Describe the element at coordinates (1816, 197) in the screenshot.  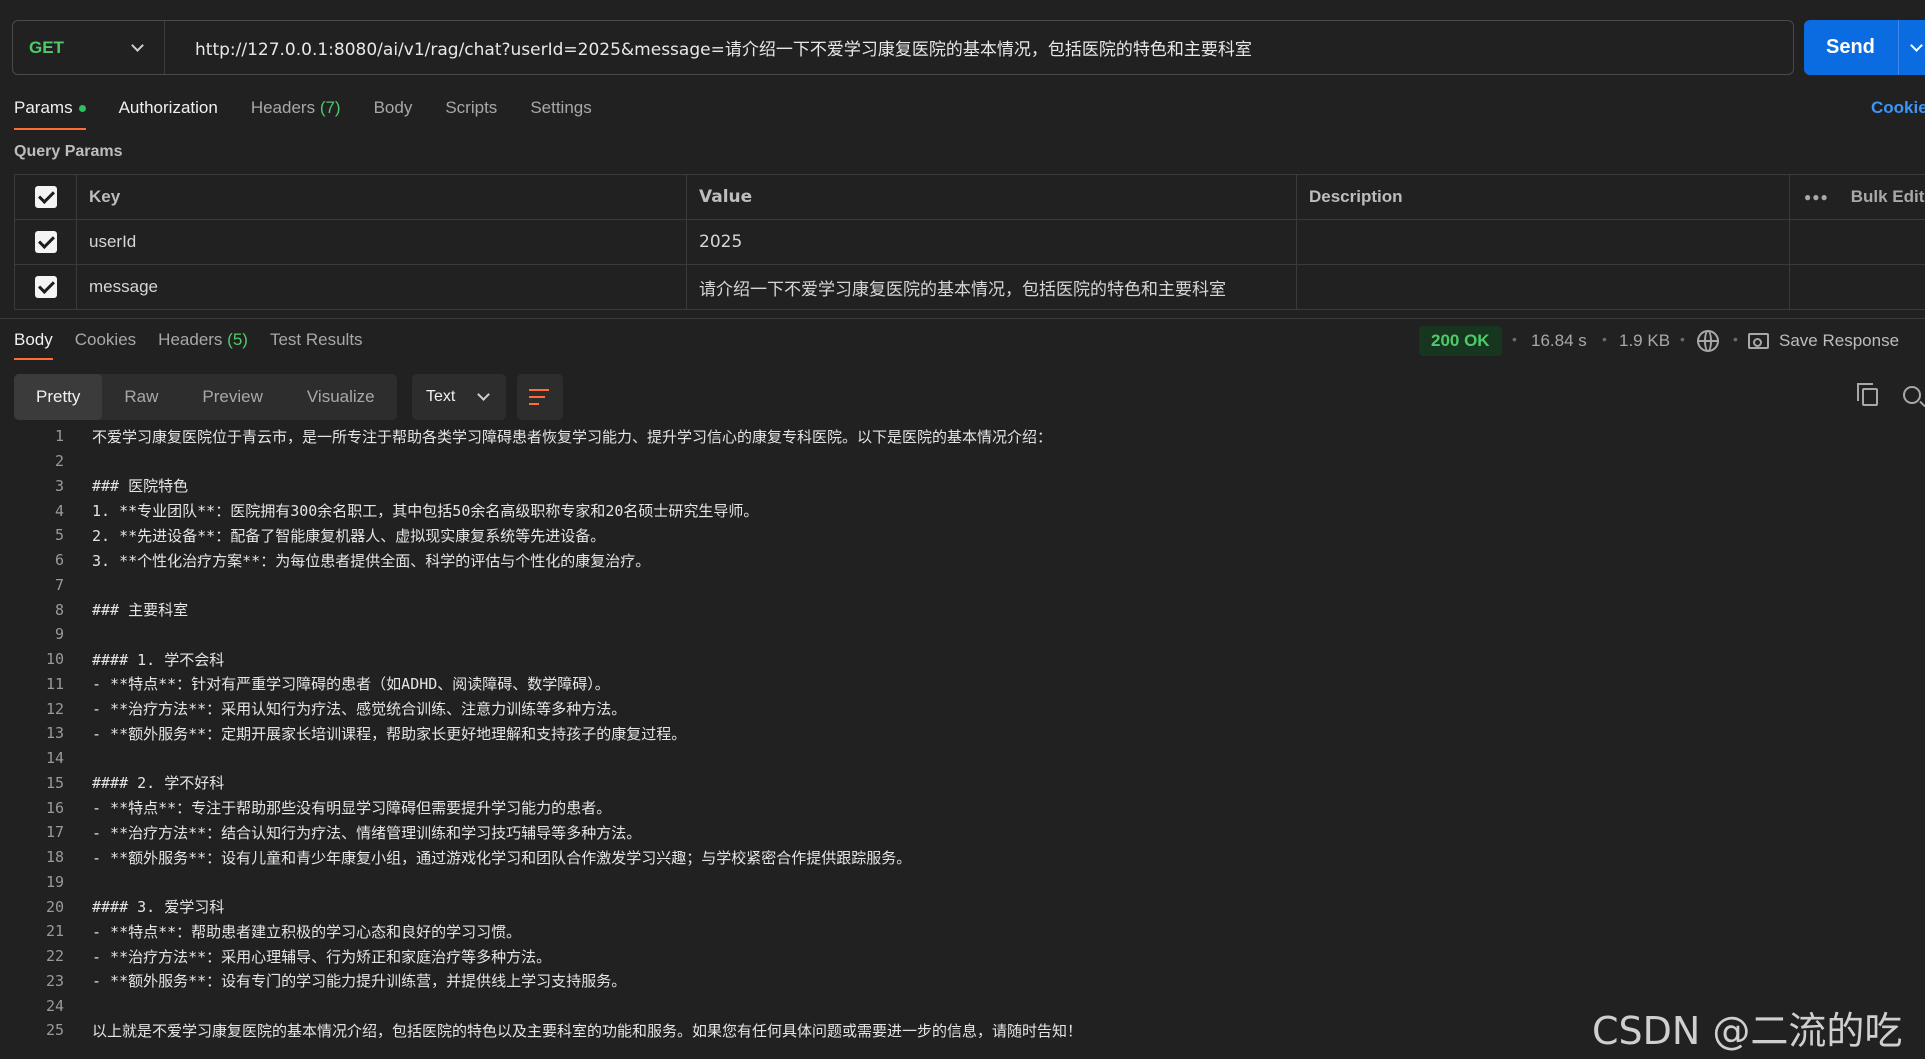
I see `more-options-icon: ●●●` at that location.